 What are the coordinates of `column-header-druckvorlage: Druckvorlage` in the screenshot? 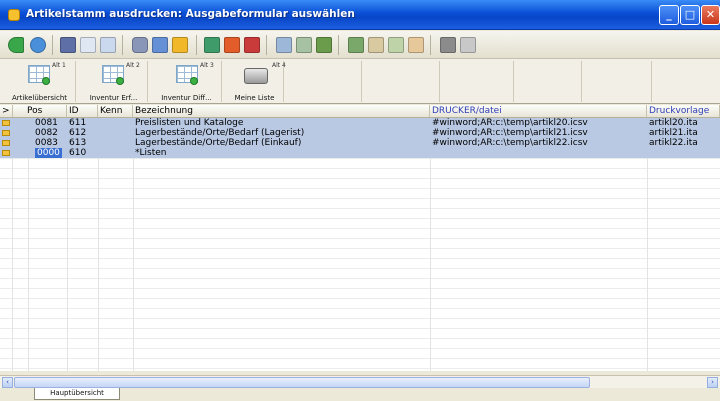 It's located at (683, 111).